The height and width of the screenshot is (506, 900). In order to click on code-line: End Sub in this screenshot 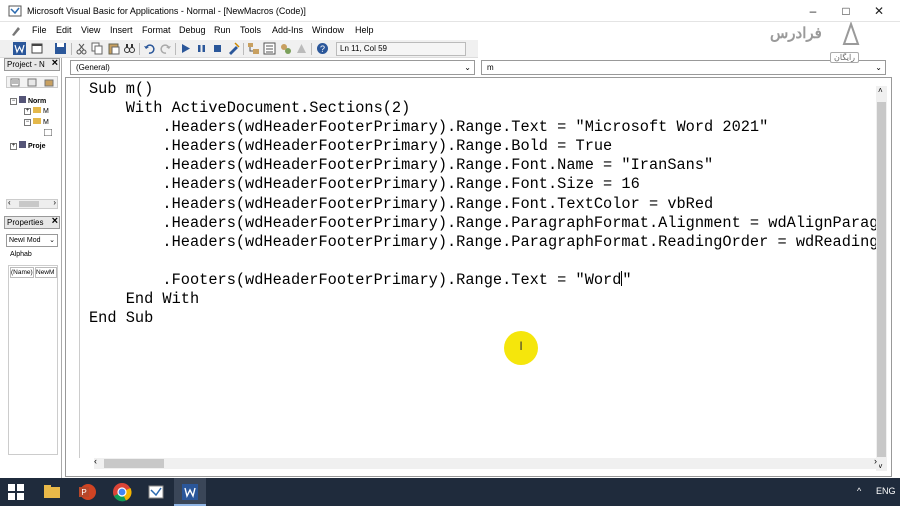, I will do `click(121, 318)`.